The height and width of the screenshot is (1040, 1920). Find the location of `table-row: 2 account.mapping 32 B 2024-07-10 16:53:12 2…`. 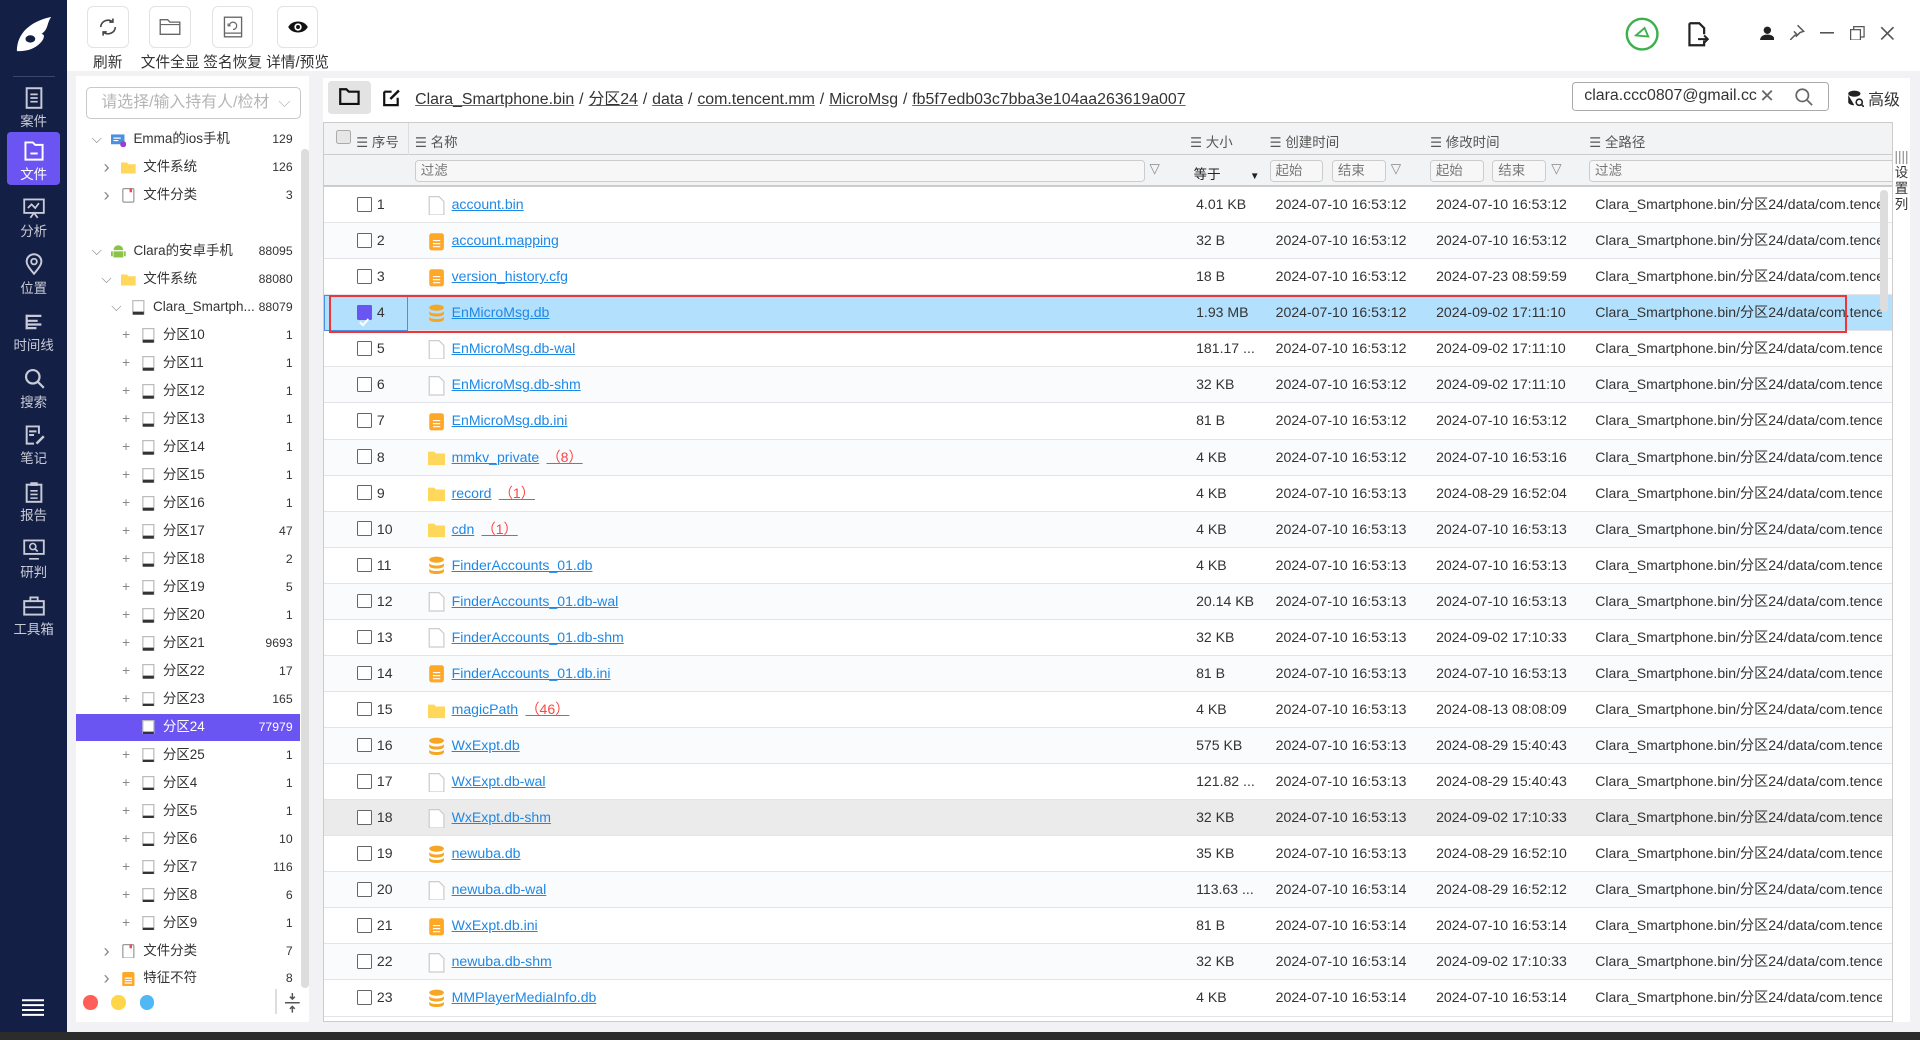

table-row: 2 account.mapping 32 B 2024-07-10 16:53:12 2… is located at coordinates (1108, 241).